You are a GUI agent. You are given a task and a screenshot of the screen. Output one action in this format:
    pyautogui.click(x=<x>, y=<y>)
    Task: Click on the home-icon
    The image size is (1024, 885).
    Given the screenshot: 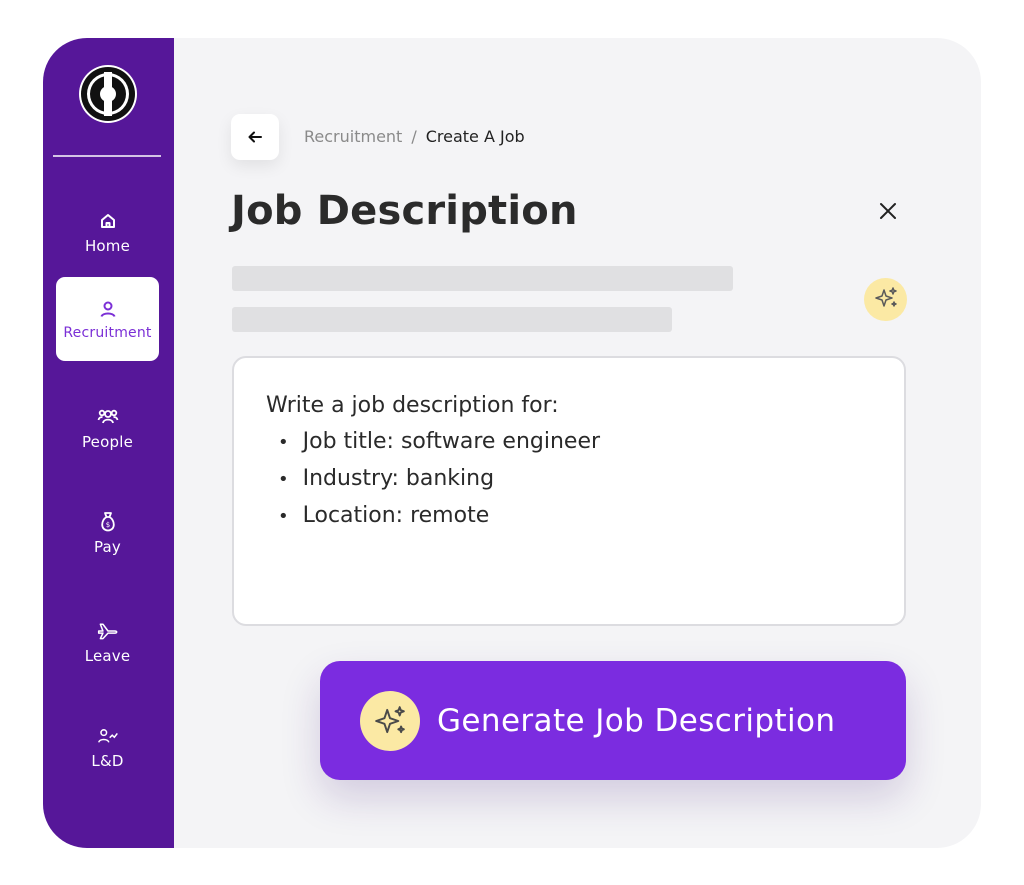 What is the action you would take?
    pyautogui.click(x=108, y=221)
    